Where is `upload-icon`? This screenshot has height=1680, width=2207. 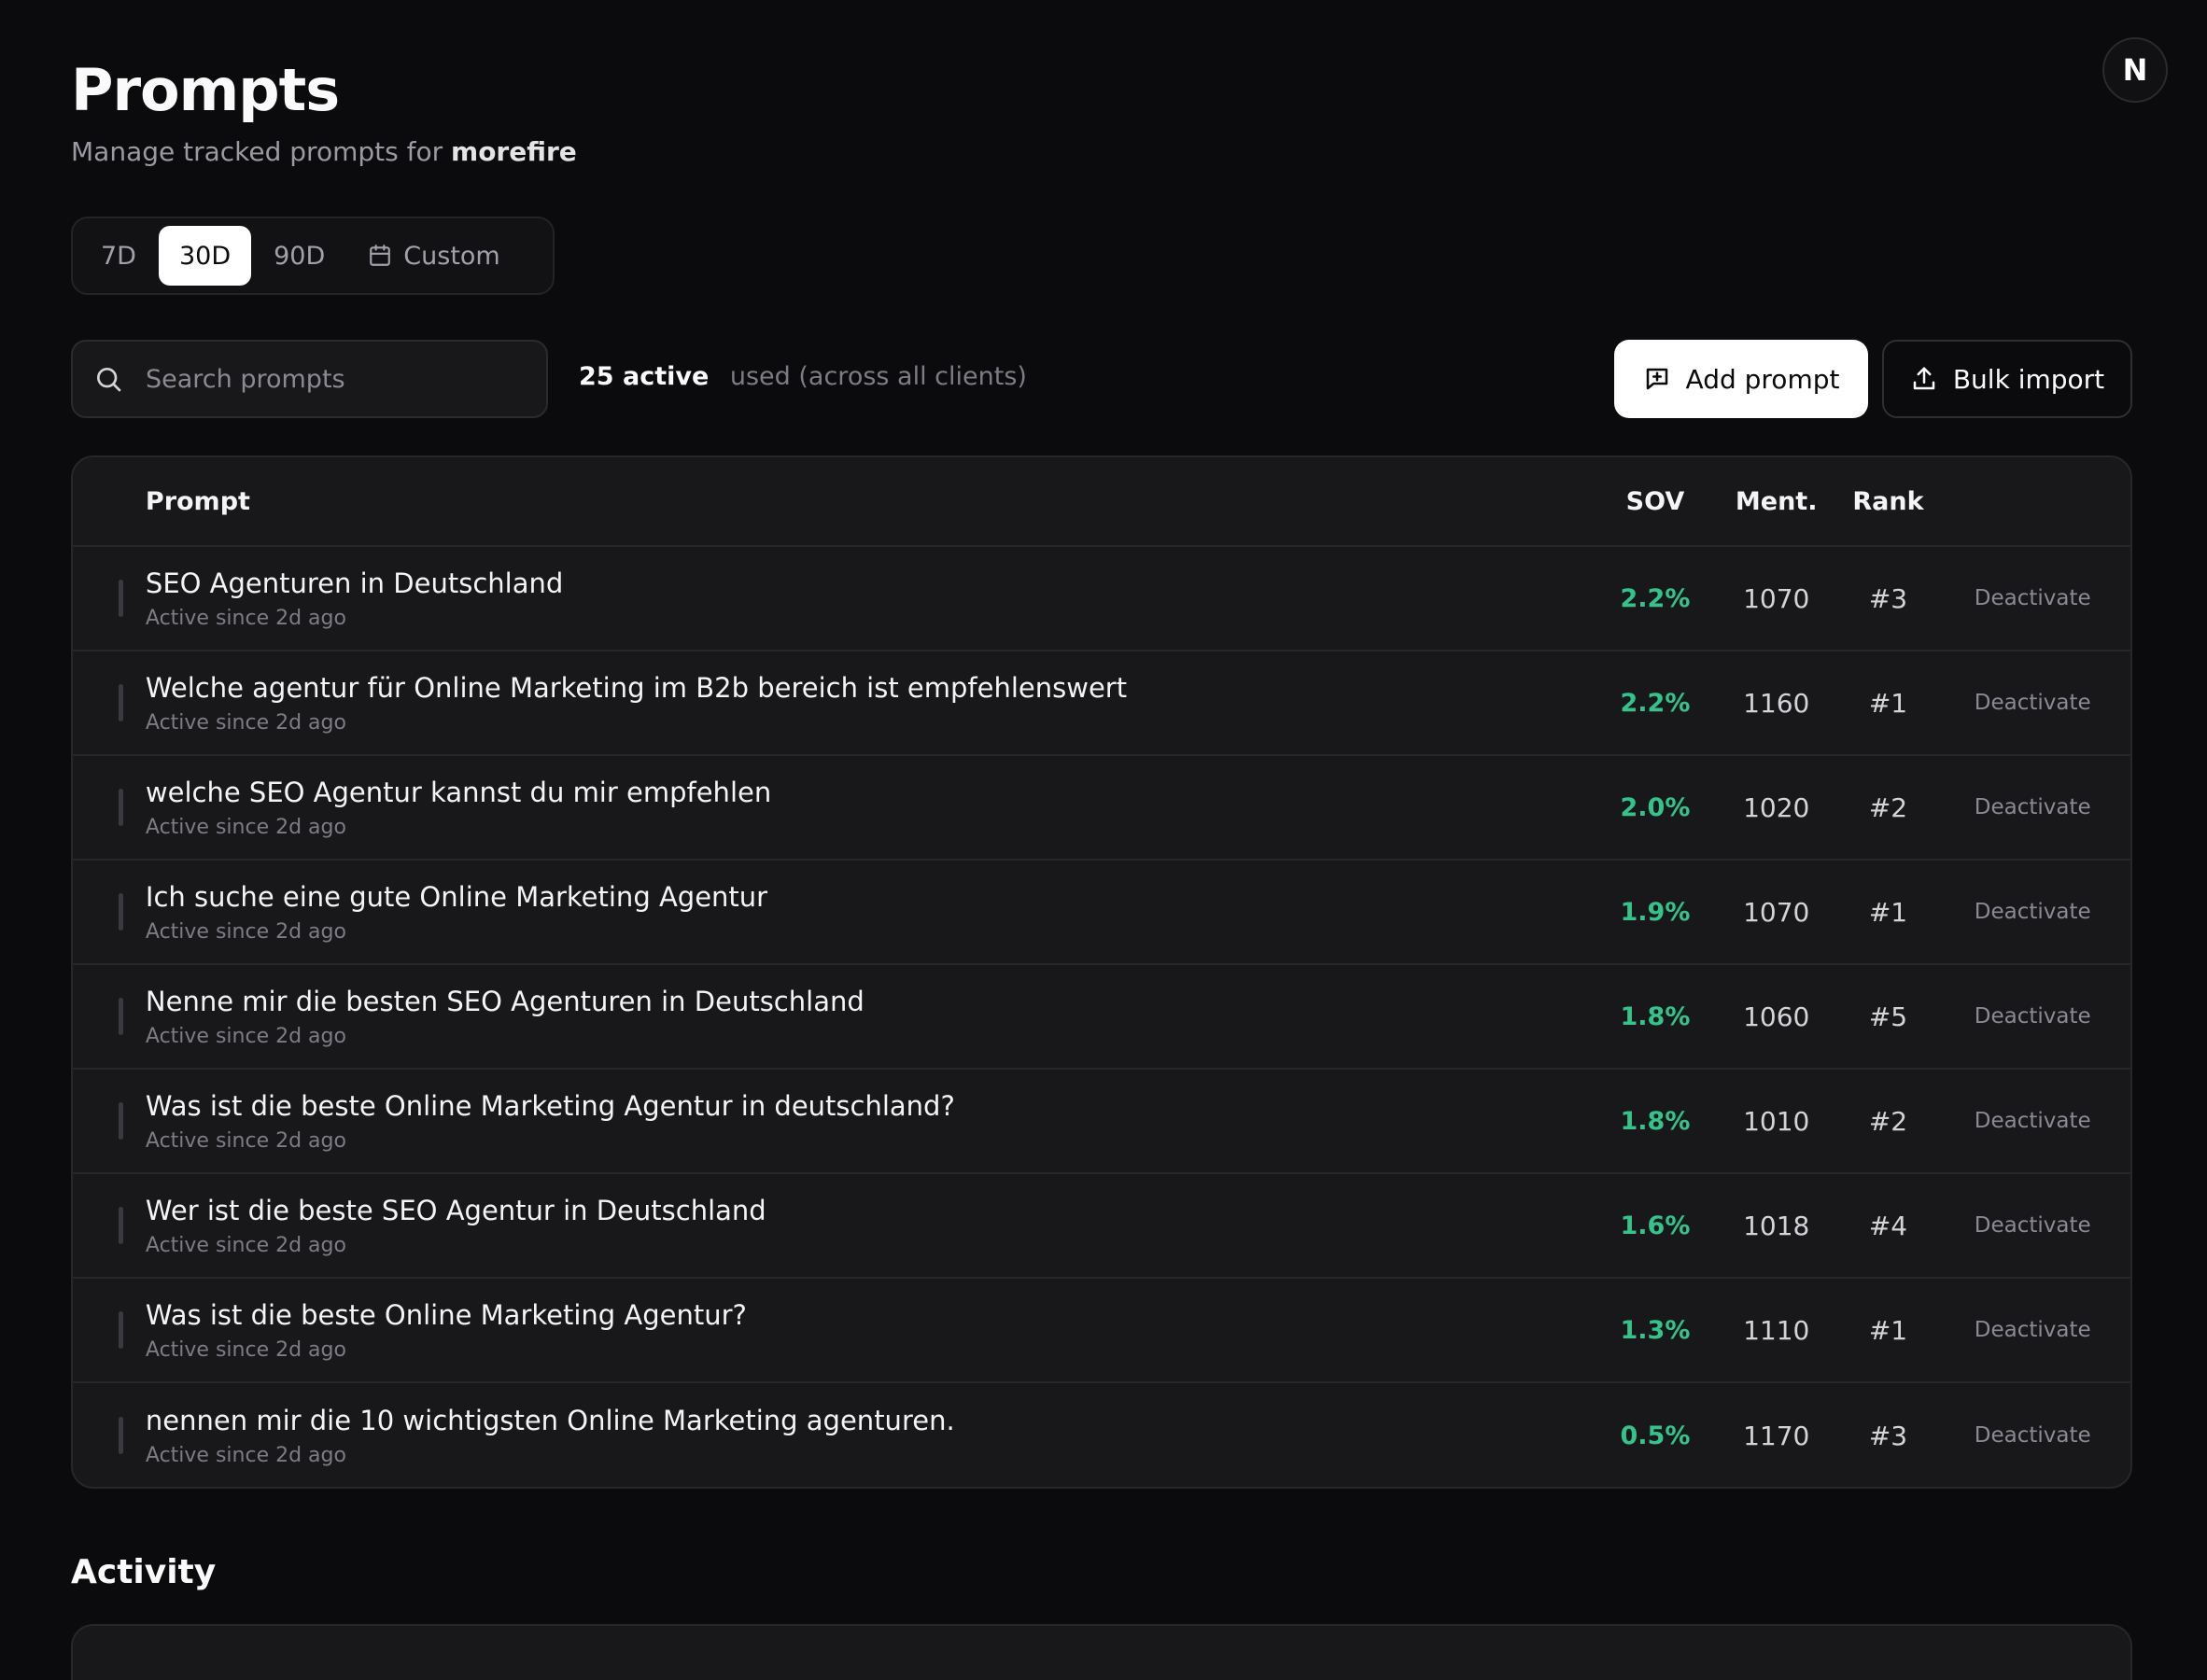 upload-icon is located at coordinates (1924, 378).